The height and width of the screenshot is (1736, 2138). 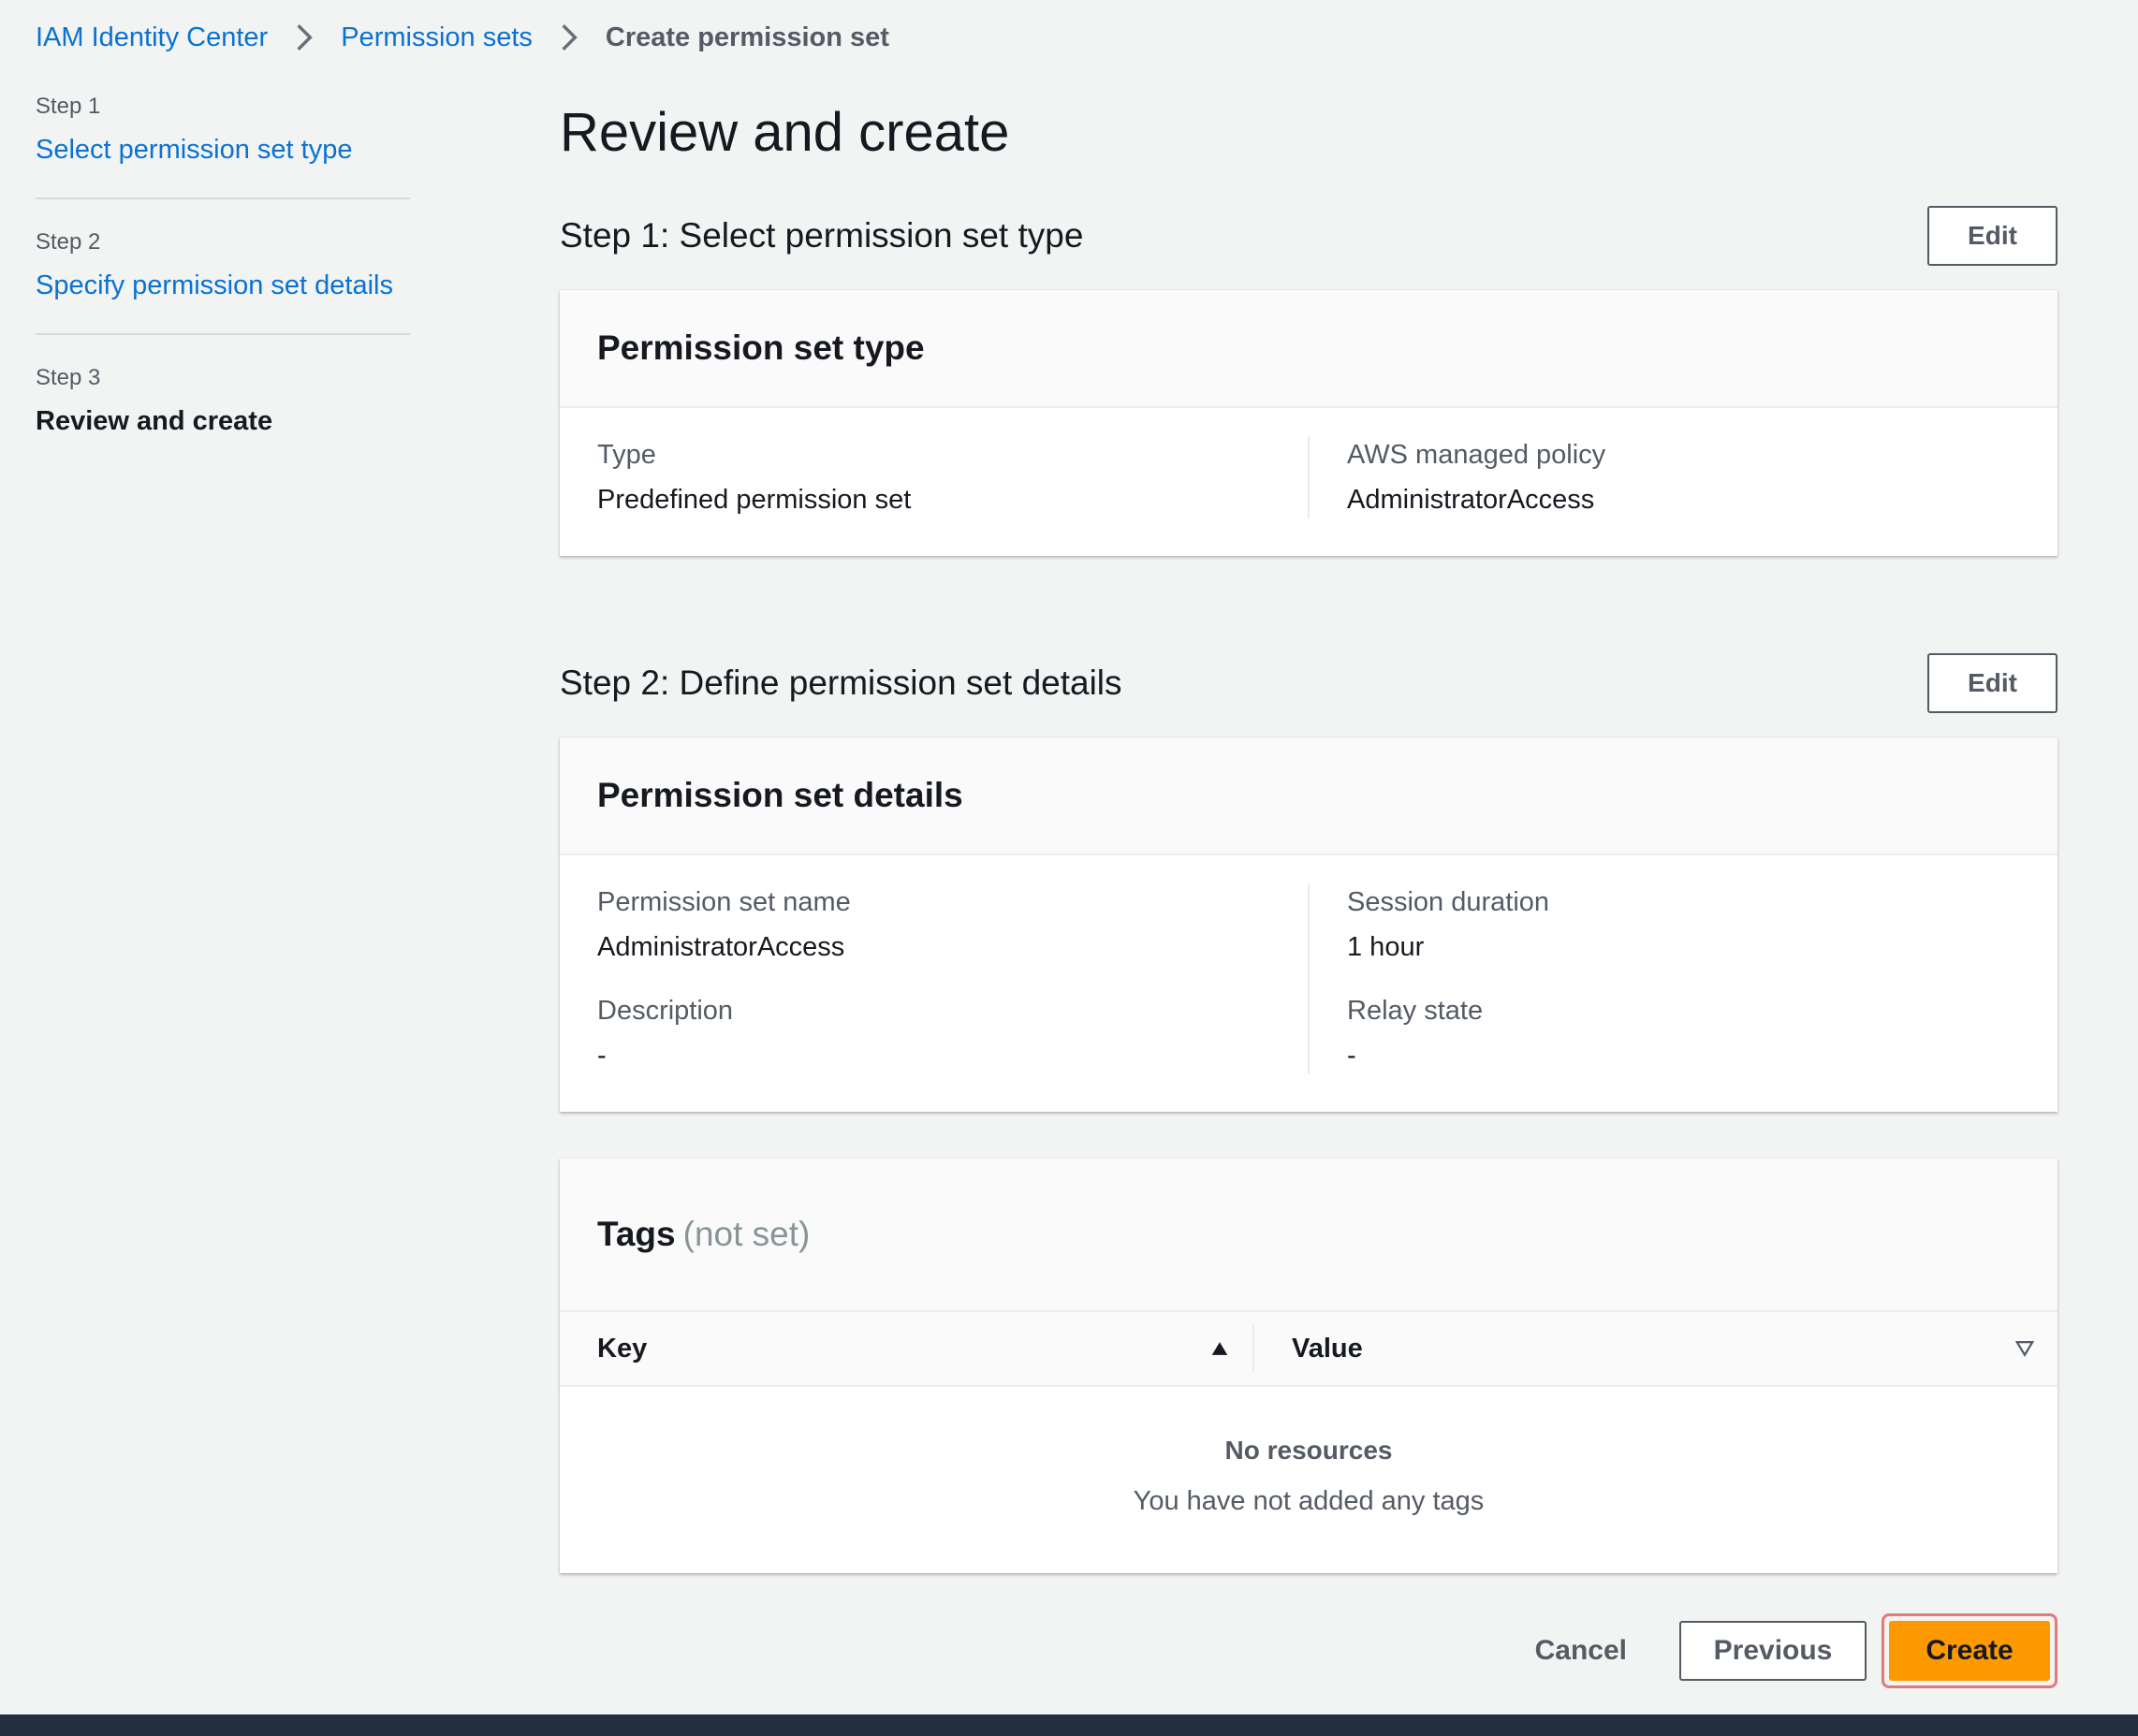 I want to click on console-footer-bar, so click(x=1069, y=1725).